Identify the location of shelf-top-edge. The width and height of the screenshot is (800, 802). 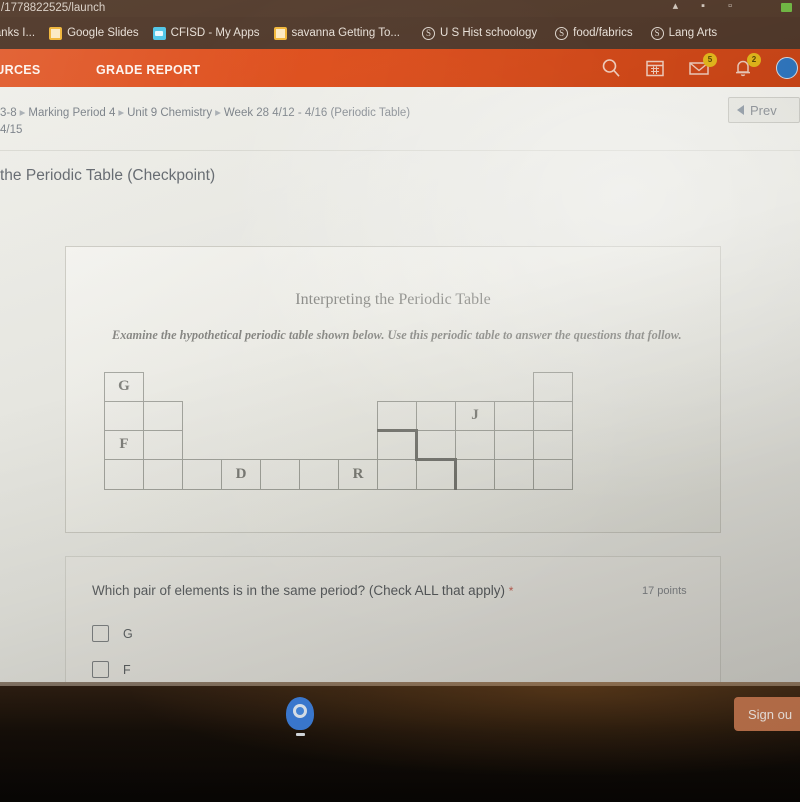
(400, 684).